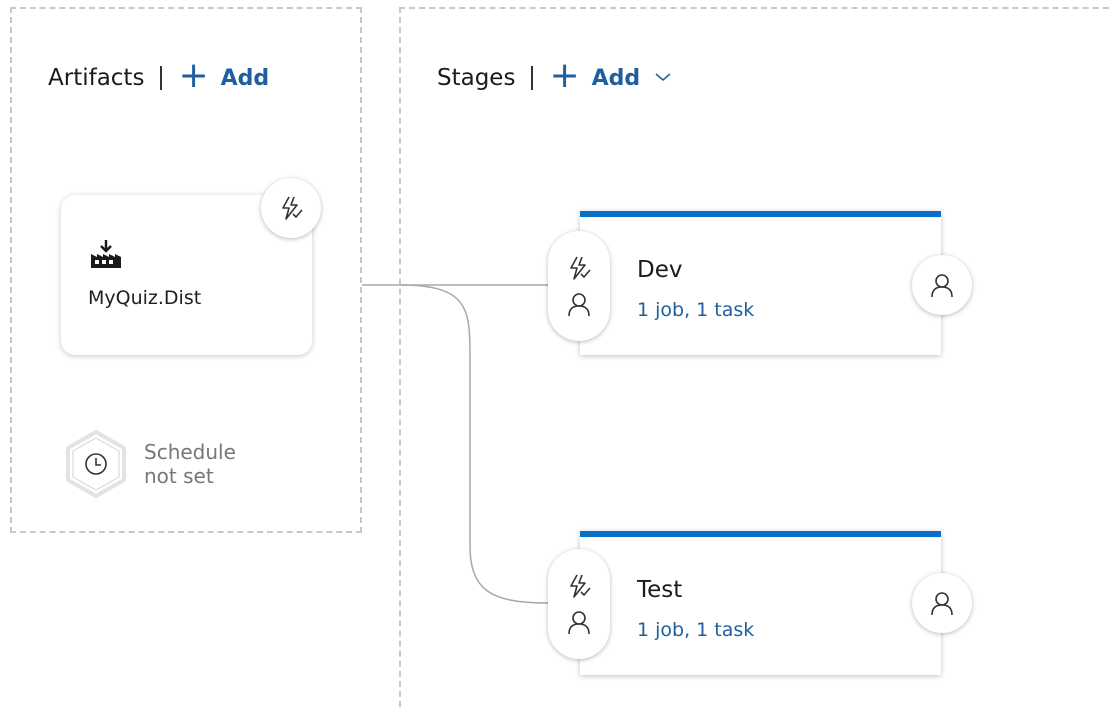  What do you see at coordinates (179, 476) in the screenshot?
I see `schedule-line2: not set` at bounding box center [179, 476].